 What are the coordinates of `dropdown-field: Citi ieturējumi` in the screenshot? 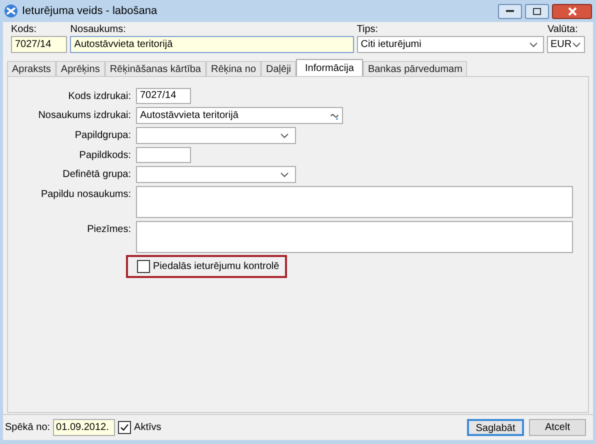 It's located at (450, 44).